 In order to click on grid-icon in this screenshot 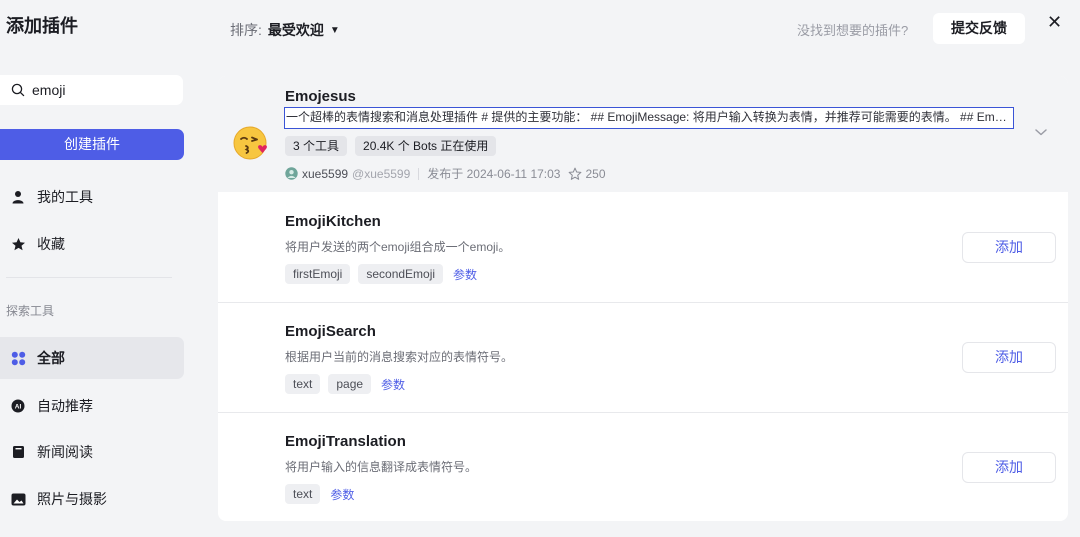, I will do `click(18, 358)`.